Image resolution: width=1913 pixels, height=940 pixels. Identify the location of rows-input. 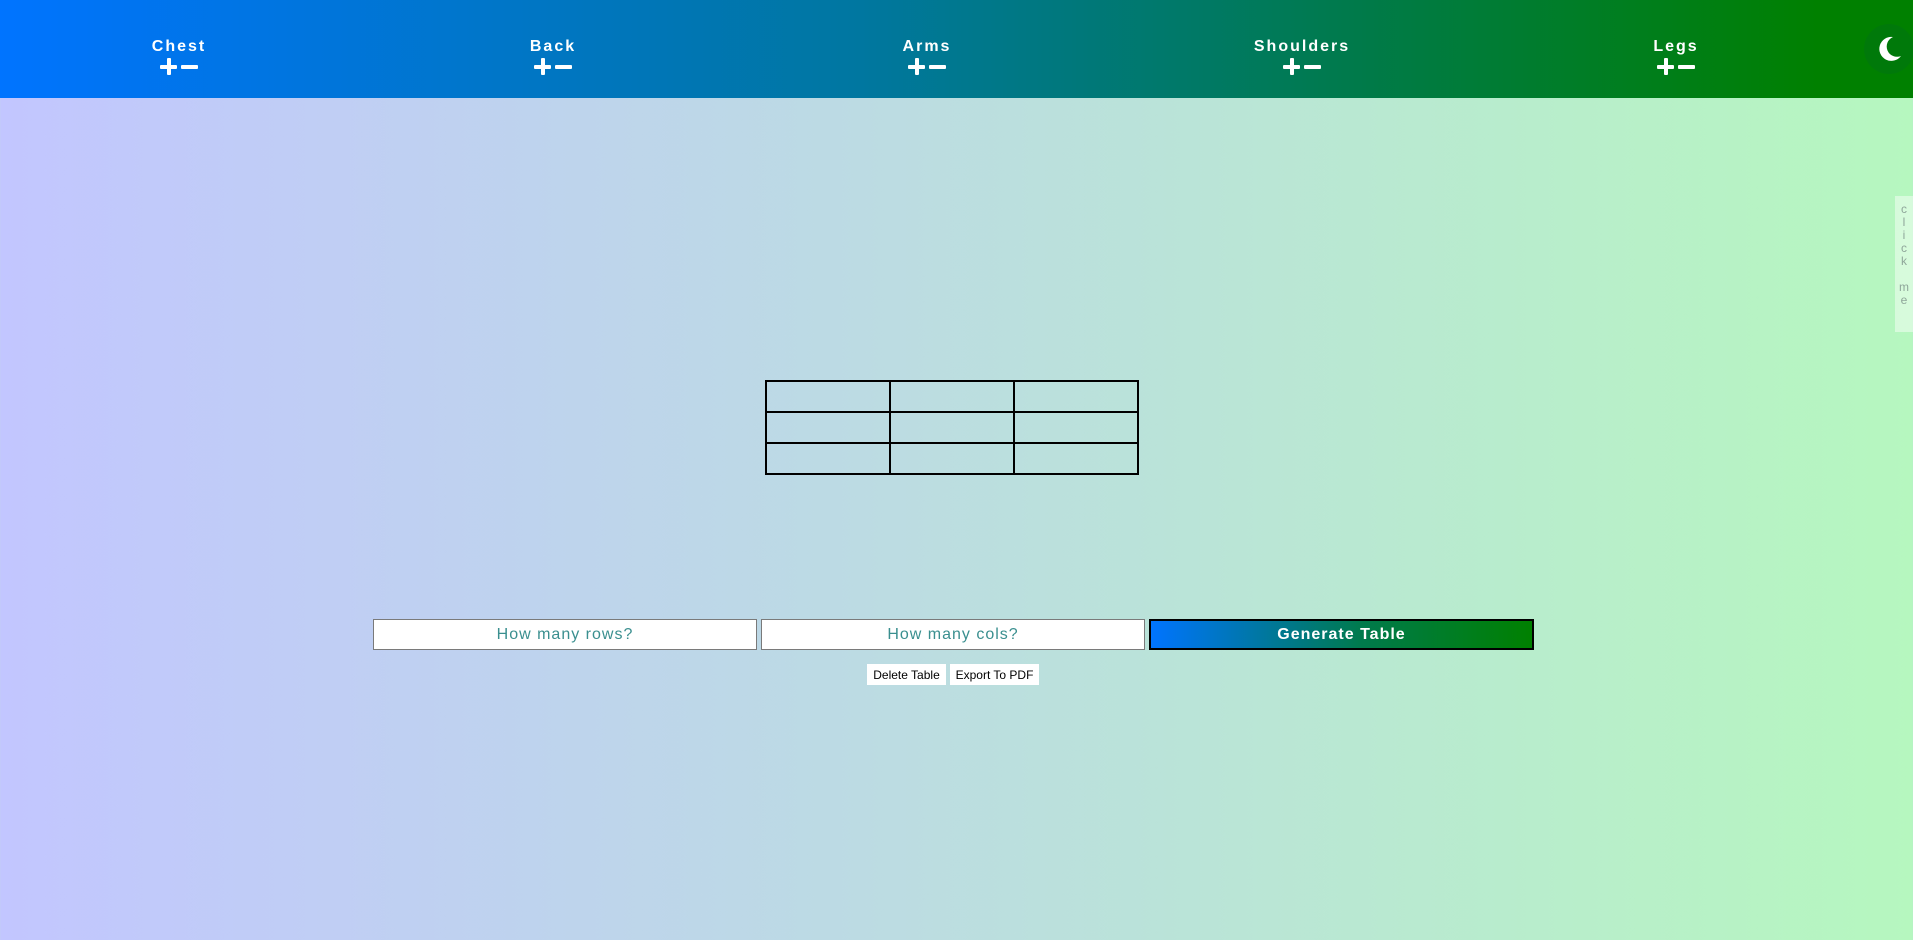
(565, 634).